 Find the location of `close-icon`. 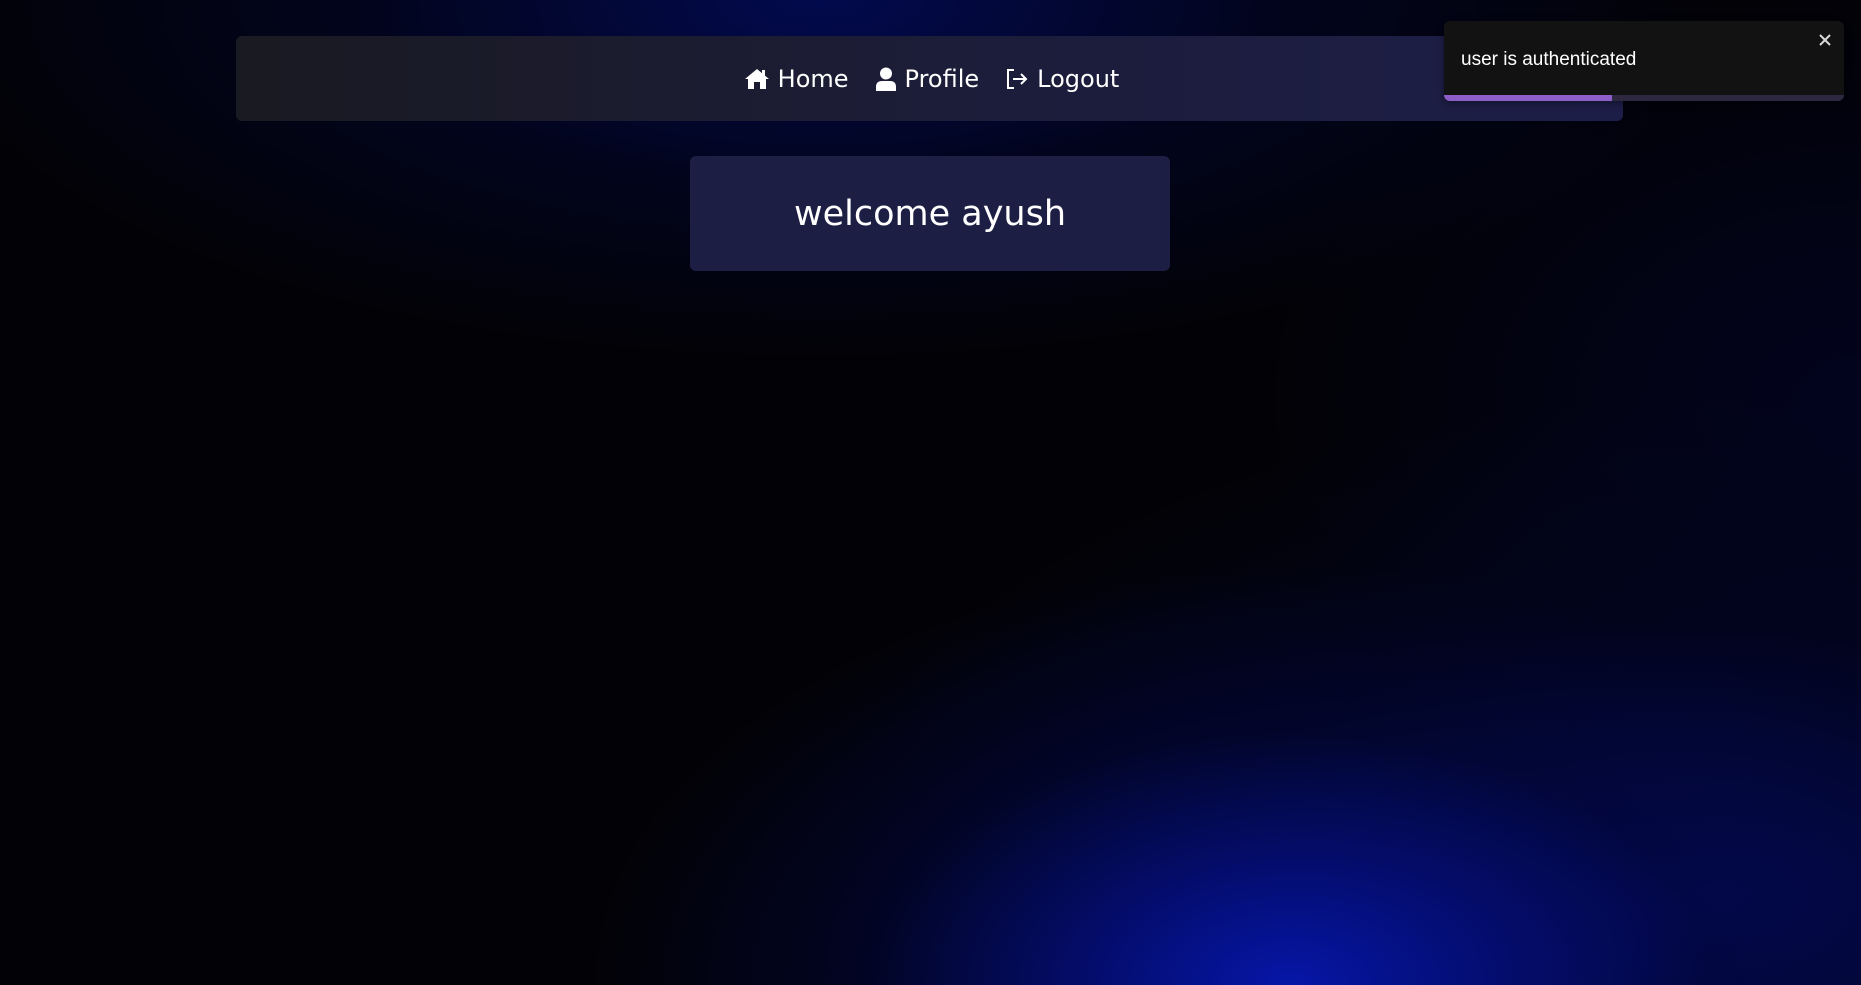

close-icon is located at coordinates (1825, 40).